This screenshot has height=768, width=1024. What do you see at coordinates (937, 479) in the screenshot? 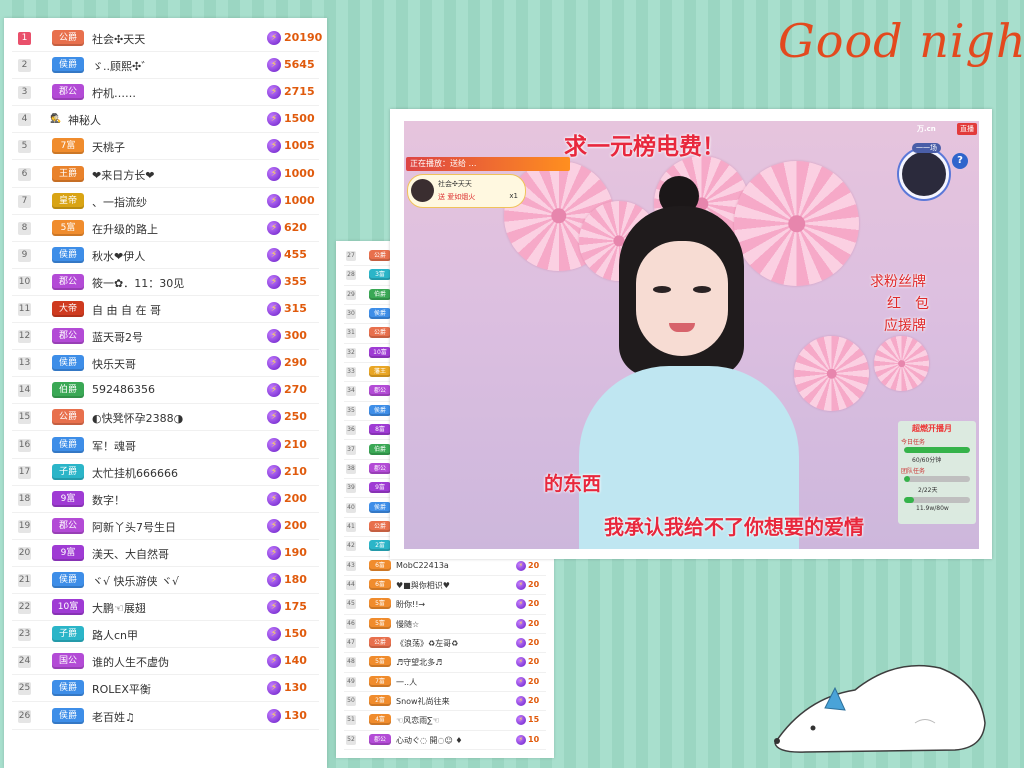
I see `task-team-progress` at bounding box center [937, 479].